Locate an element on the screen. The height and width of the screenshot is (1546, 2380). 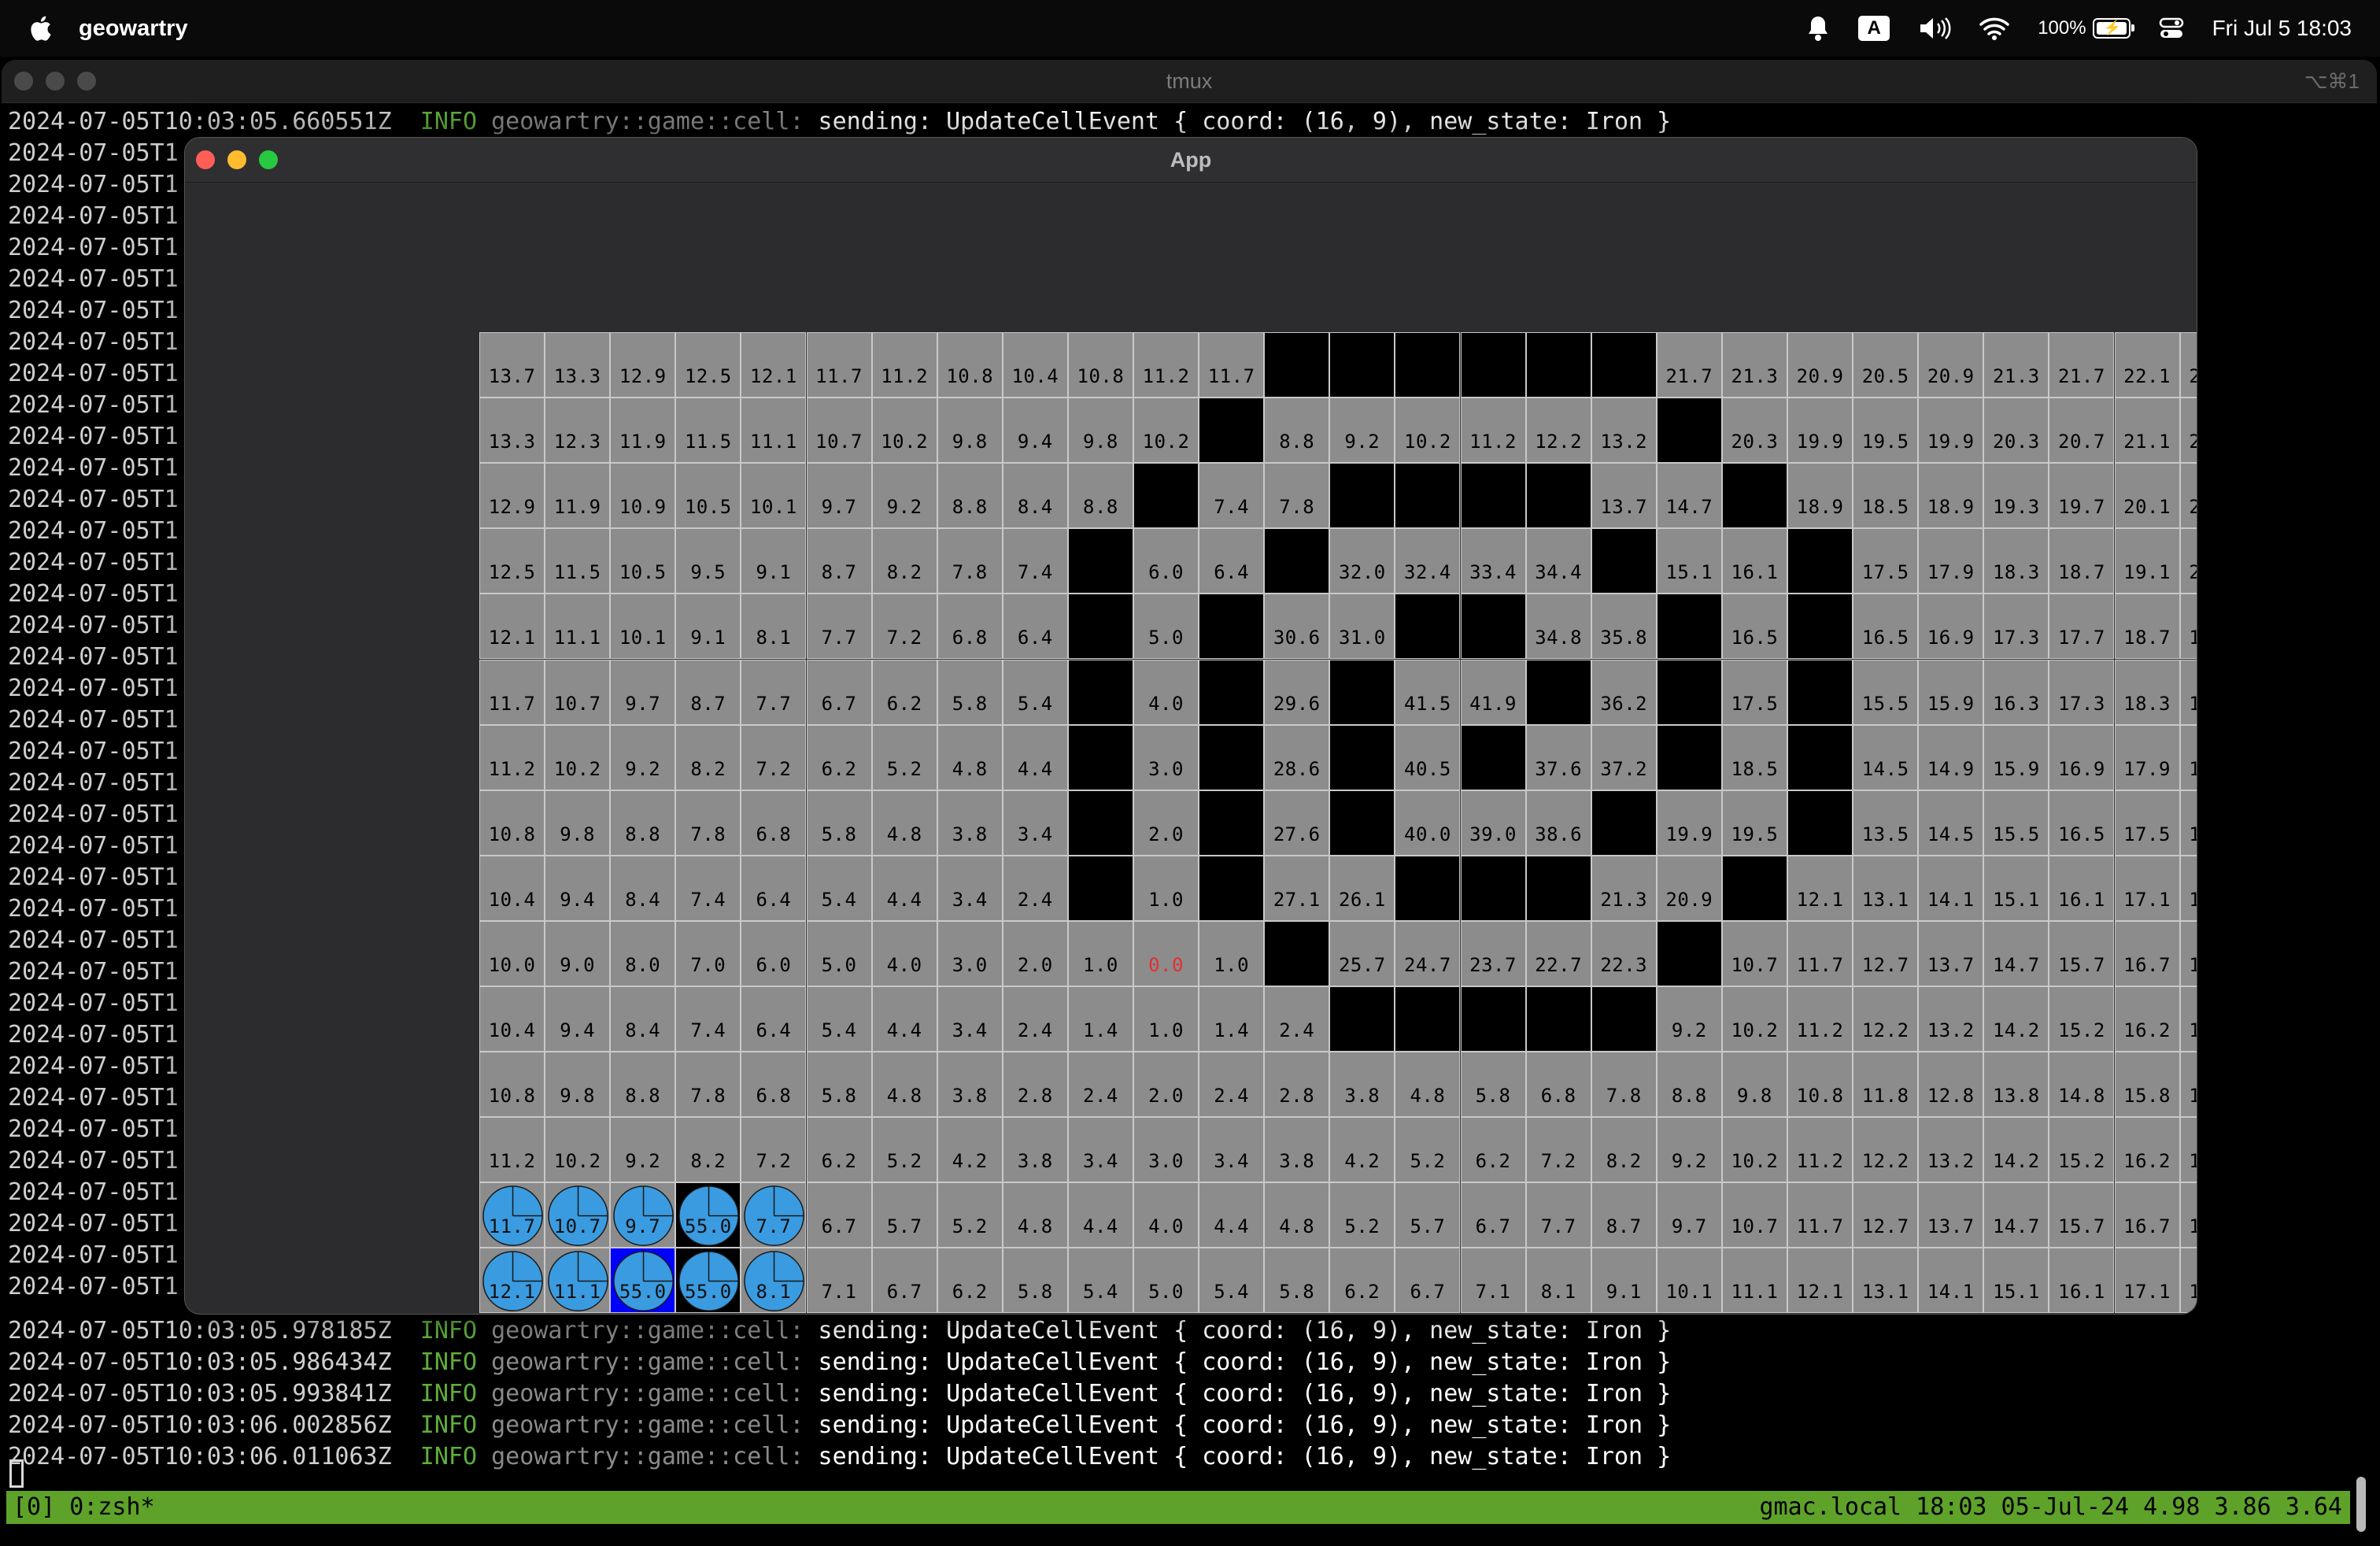
grid-cell: 11.5 is located at coordinates (708, 431).